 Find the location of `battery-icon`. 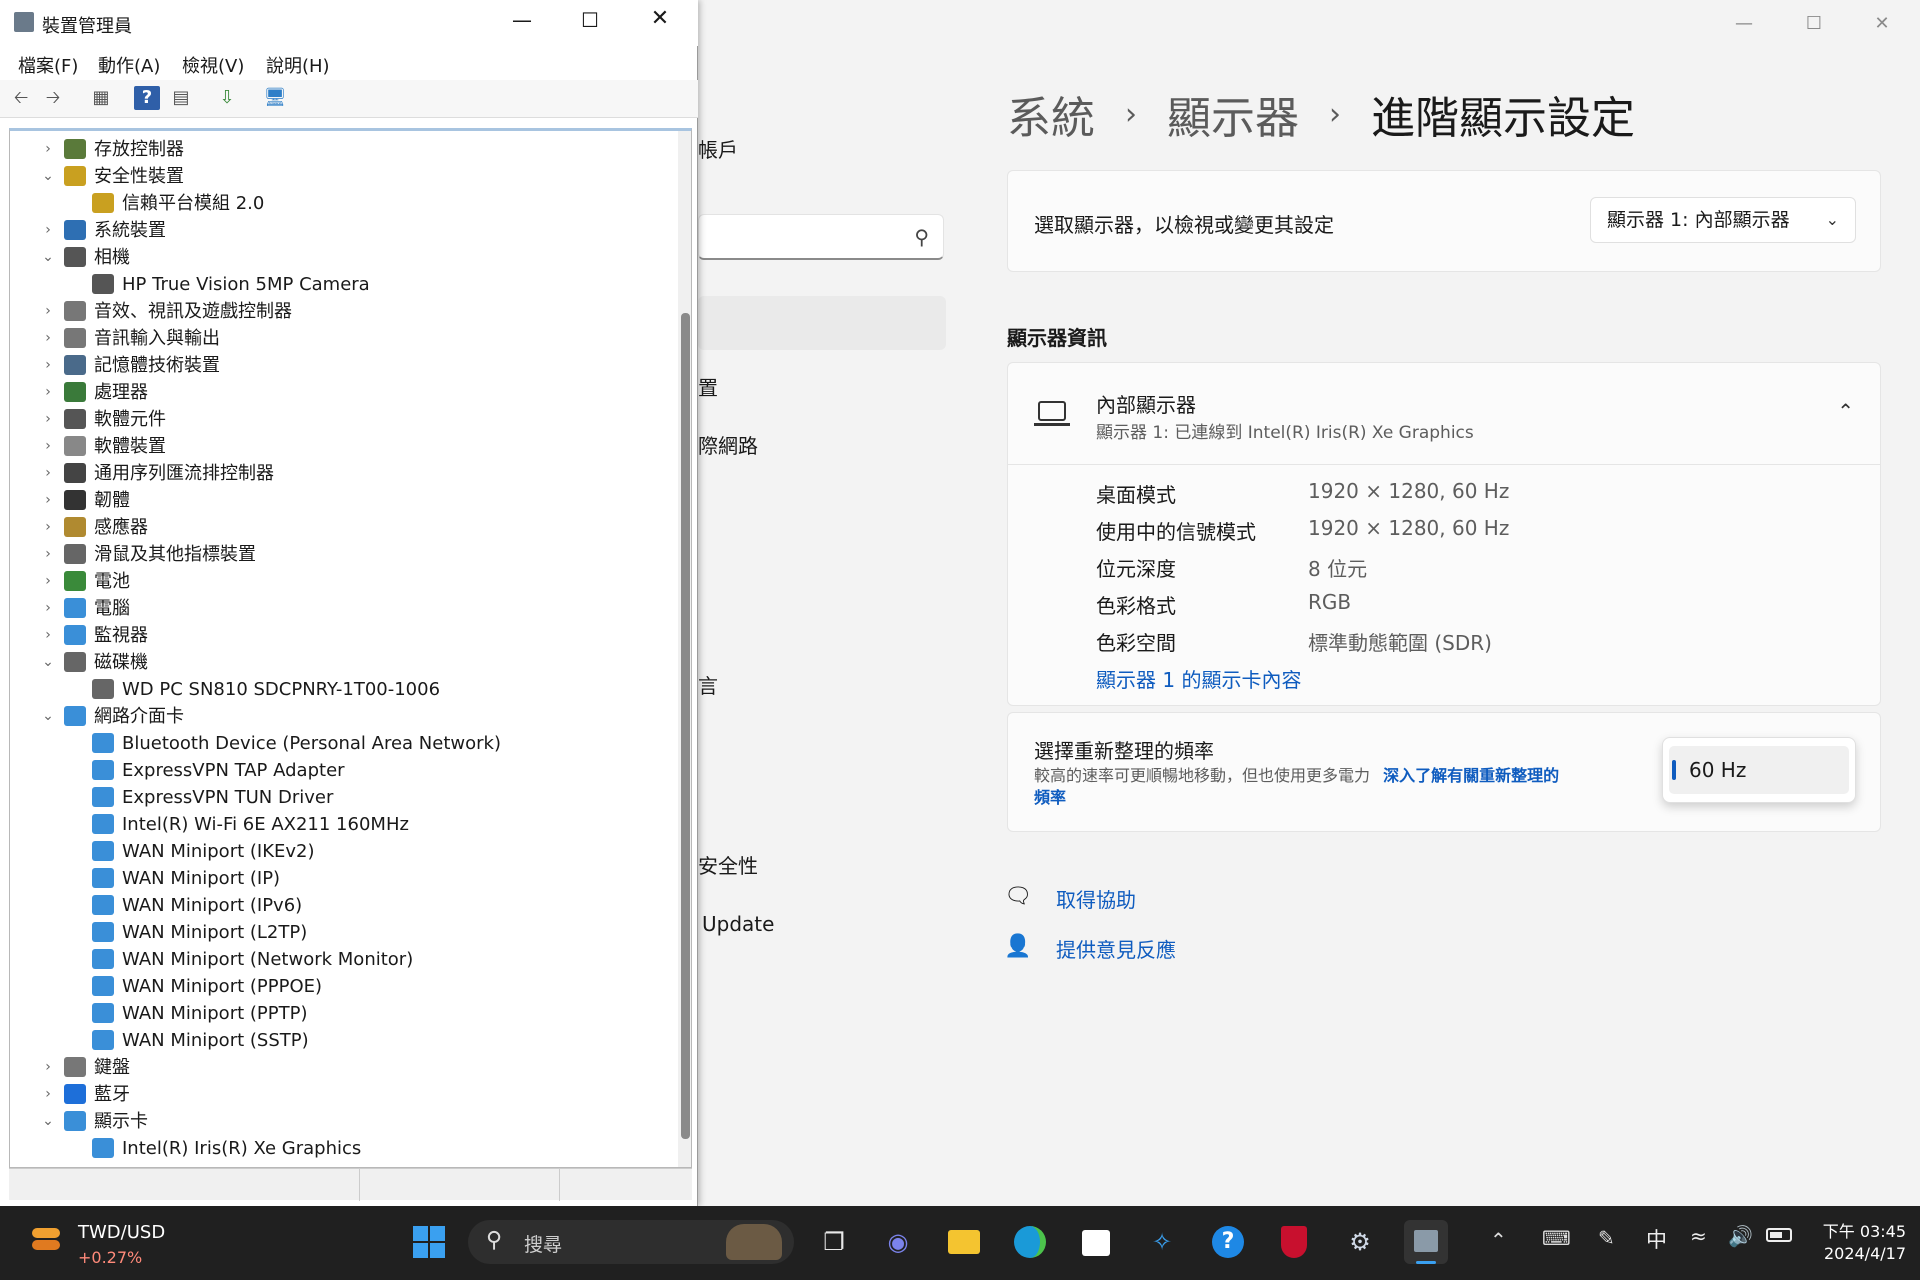

battery-icon is located at coordinates (1779, 1235).